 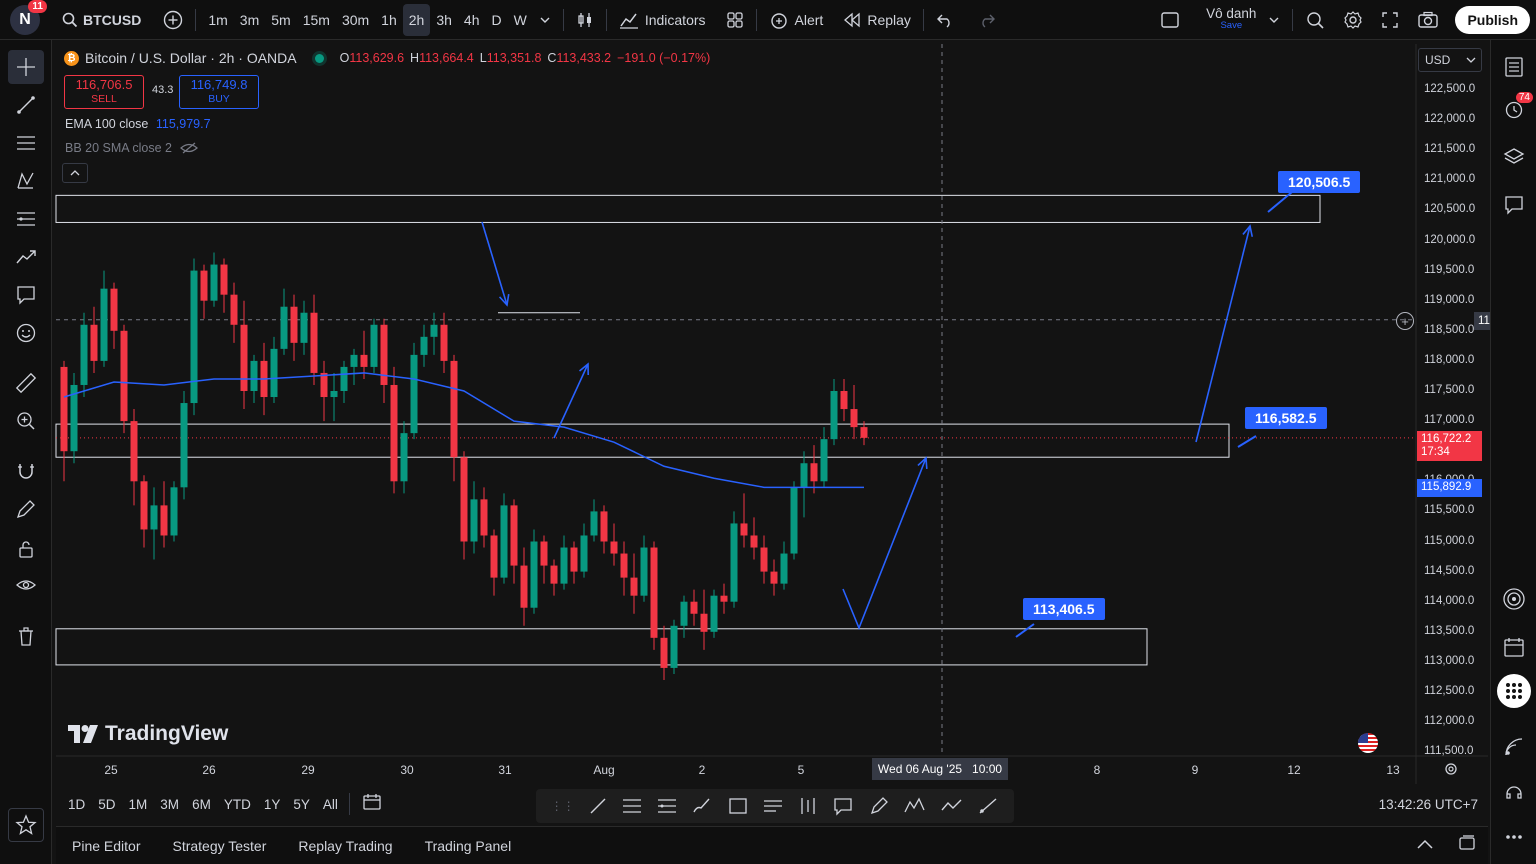 I want to click on fib-retracement-icon, so click(x=667, y=806).